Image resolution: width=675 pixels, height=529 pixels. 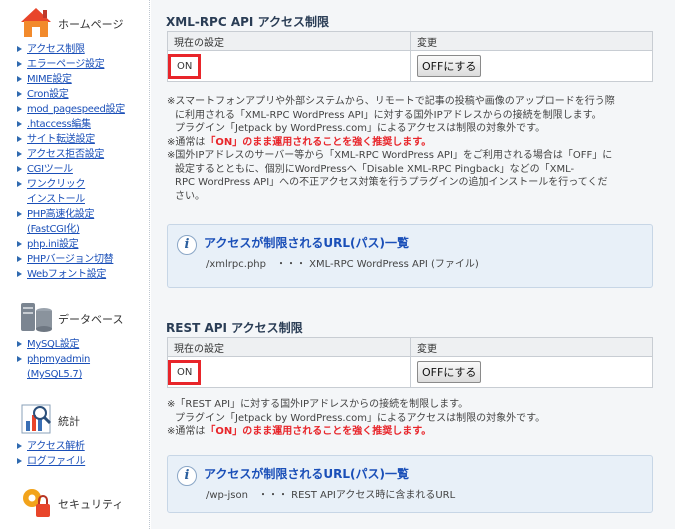 I want to click on sidebar-item-access-deny: アクセス拒否設定, so click(x=81, y=154).